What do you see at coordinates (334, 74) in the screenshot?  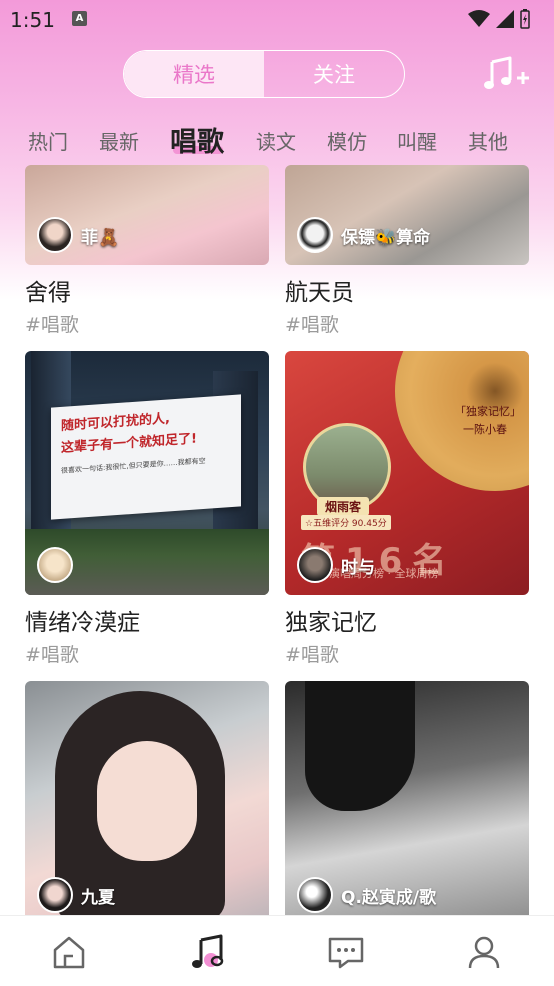 I see `tab-following: 关注` at bounding box center [334, 74].